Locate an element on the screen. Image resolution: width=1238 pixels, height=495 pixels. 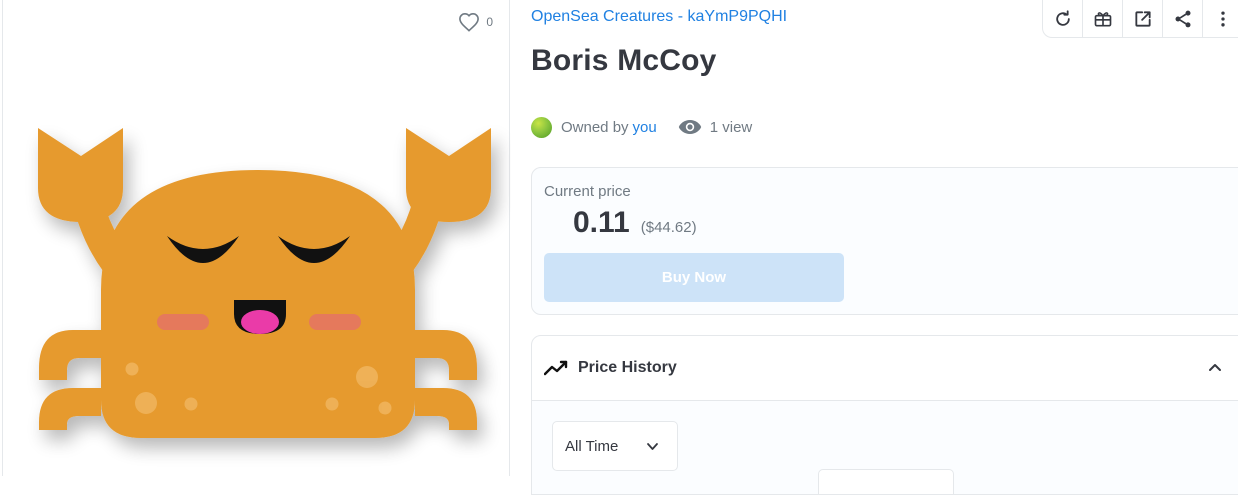
views-count: 1 view is located at coordinates (715, 127).